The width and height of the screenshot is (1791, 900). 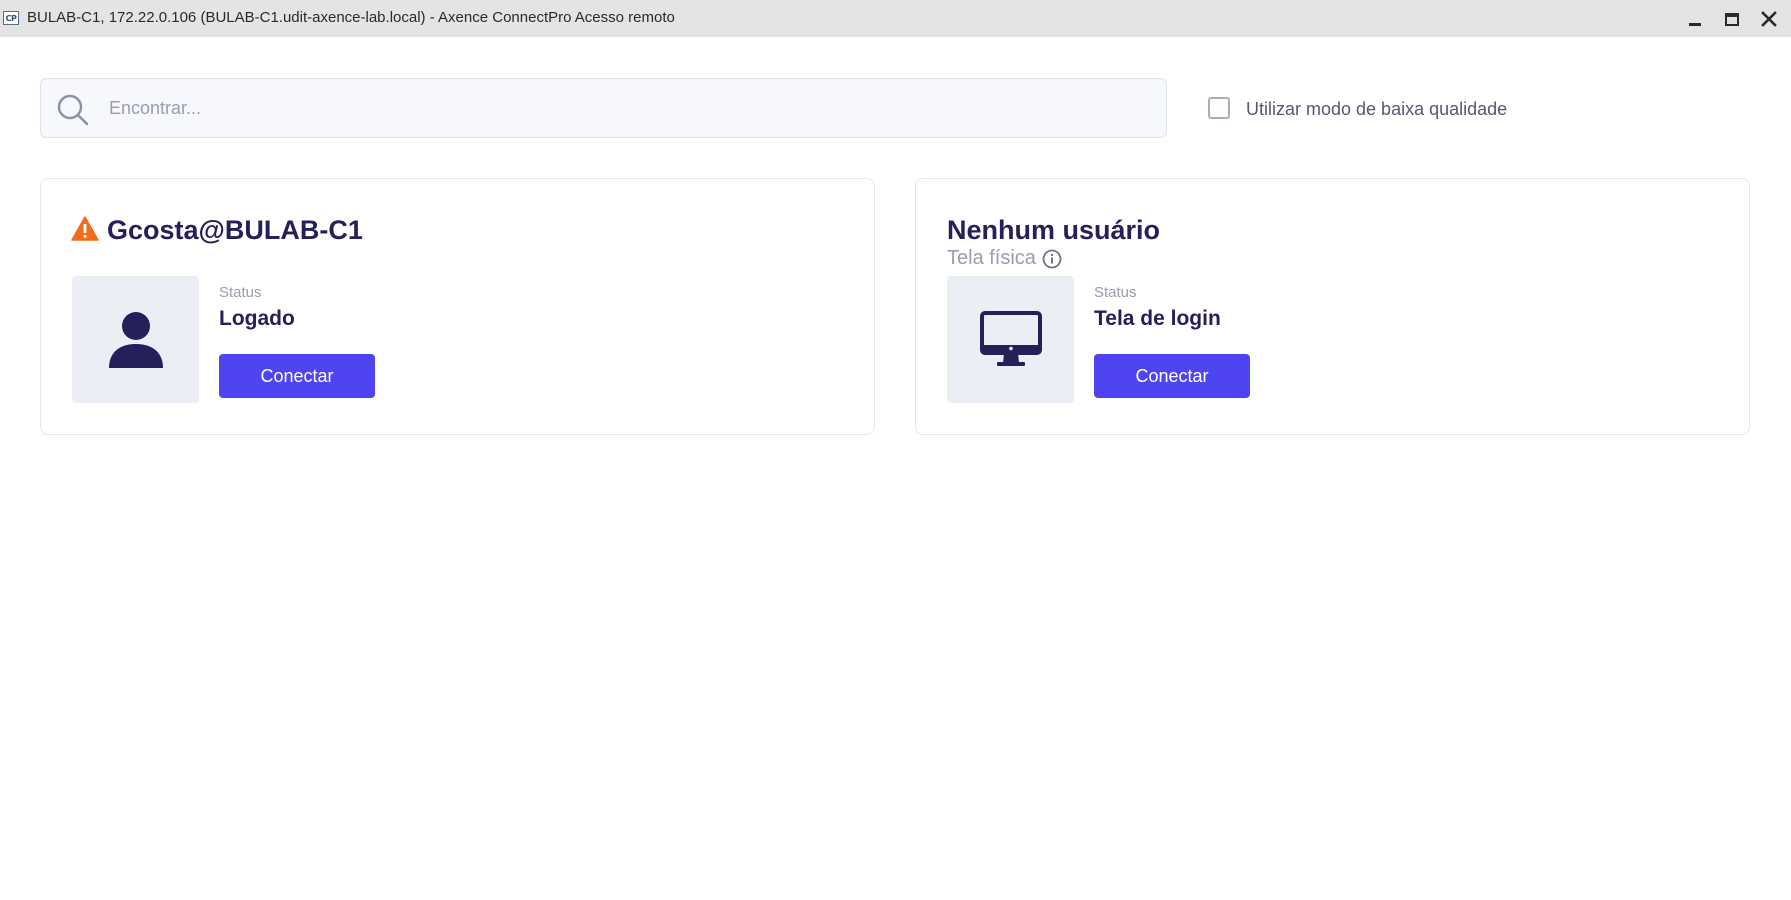 I want to click on minimize-icon, so click(x=1695, y=24).